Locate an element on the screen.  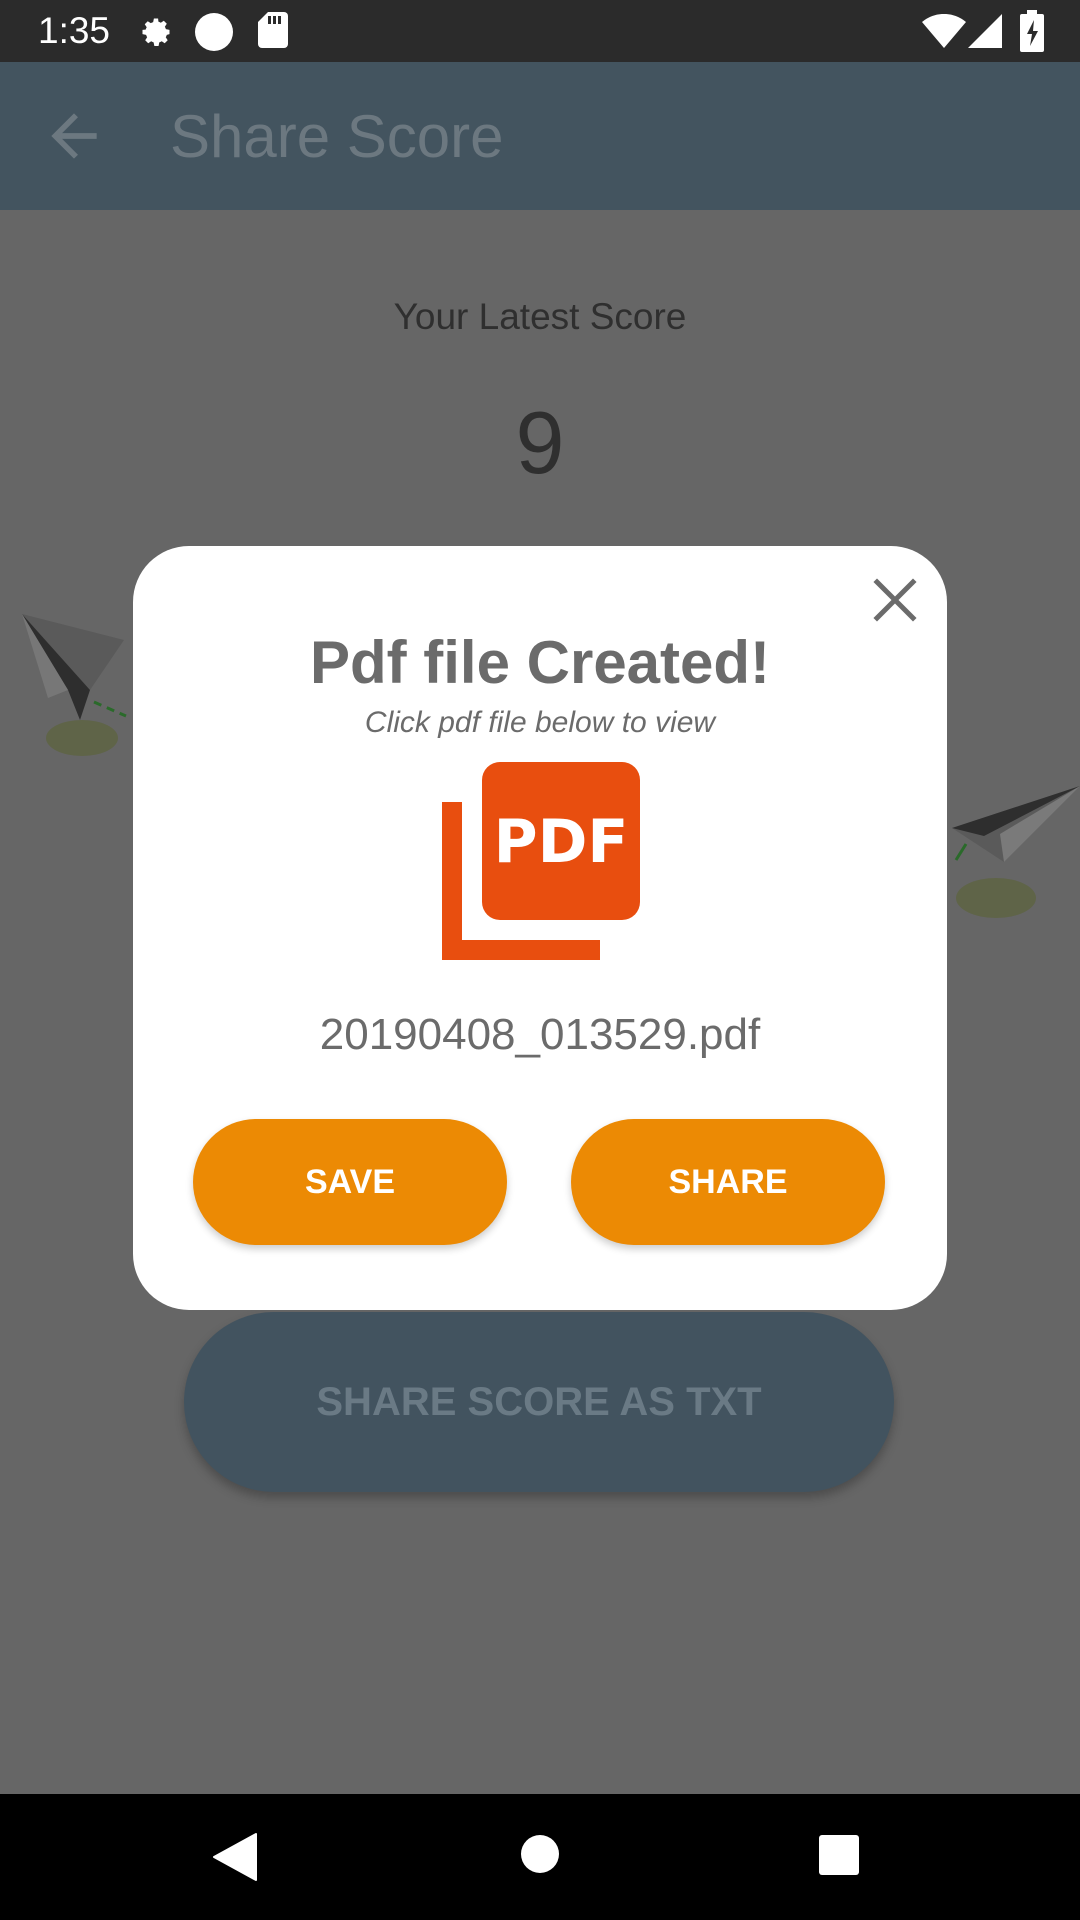
signal-icon is located at coordinates (985, 33).